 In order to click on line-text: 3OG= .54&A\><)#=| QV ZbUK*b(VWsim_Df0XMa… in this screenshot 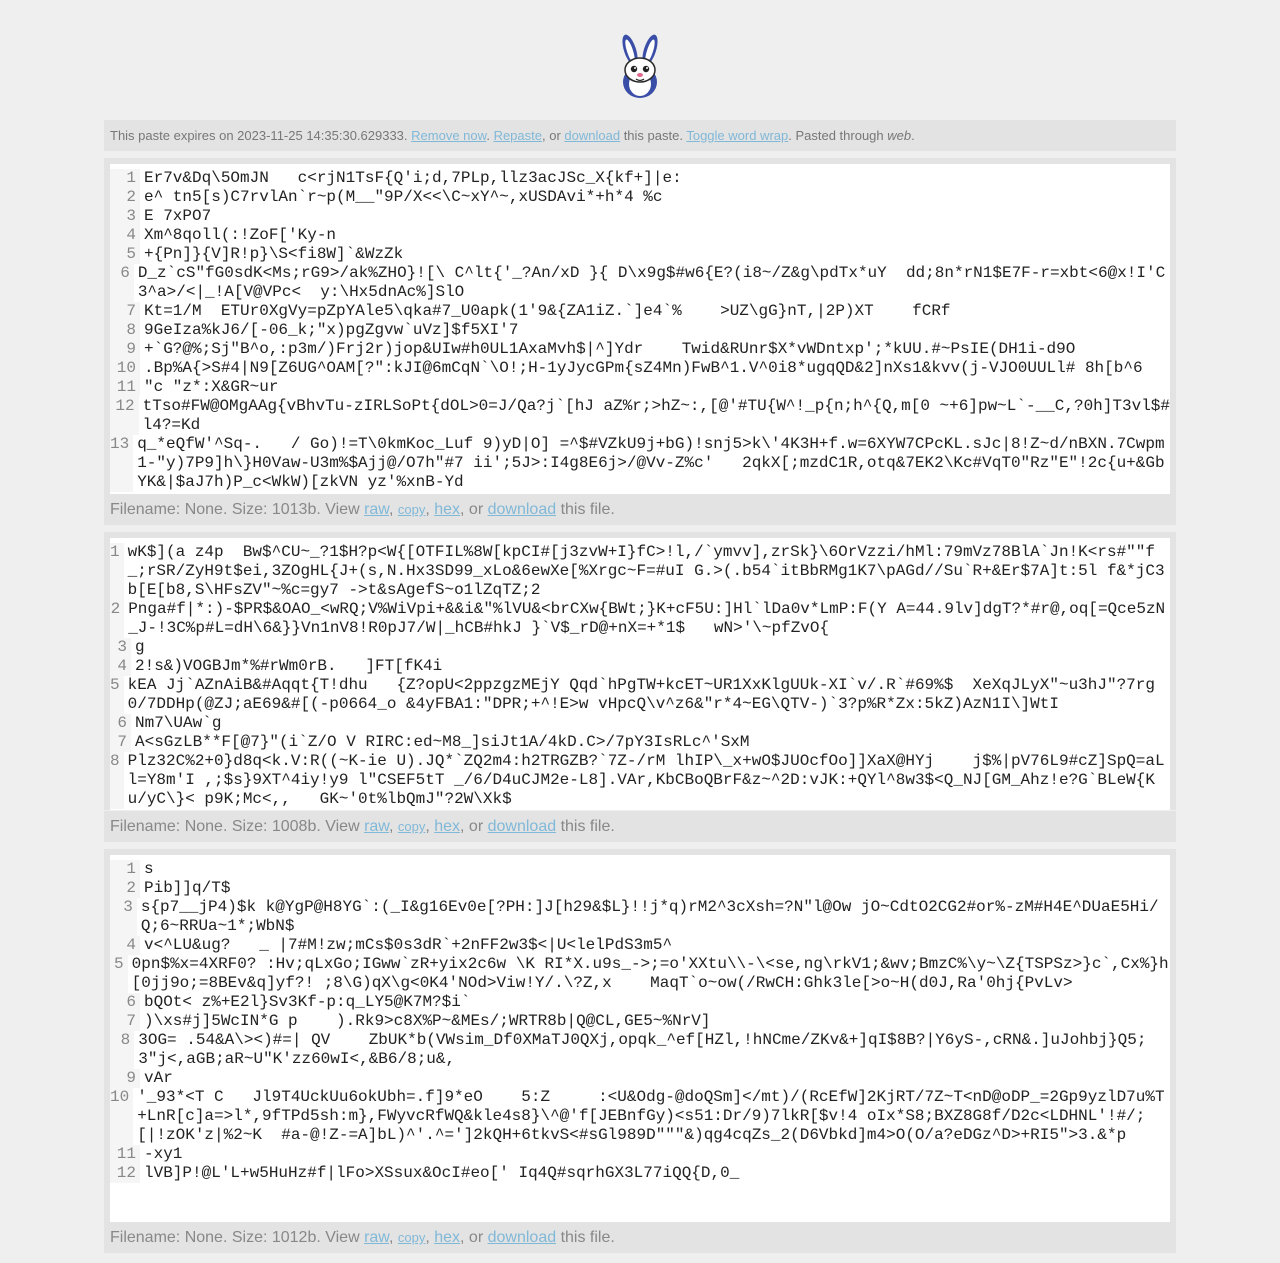, I will do `click(642, 1049)`.